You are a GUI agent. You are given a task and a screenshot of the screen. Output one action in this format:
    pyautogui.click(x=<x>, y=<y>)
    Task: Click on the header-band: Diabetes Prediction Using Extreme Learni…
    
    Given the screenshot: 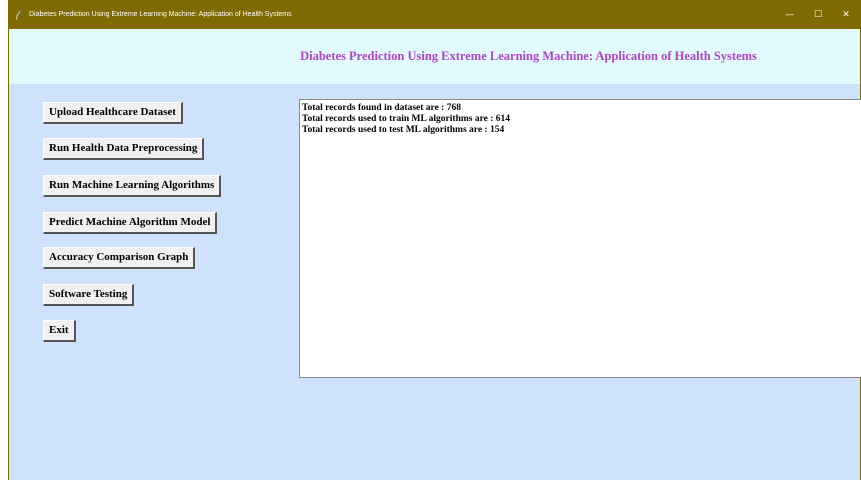 What is the action you would take?
    pyautogui.click(x=434, y=56)
    